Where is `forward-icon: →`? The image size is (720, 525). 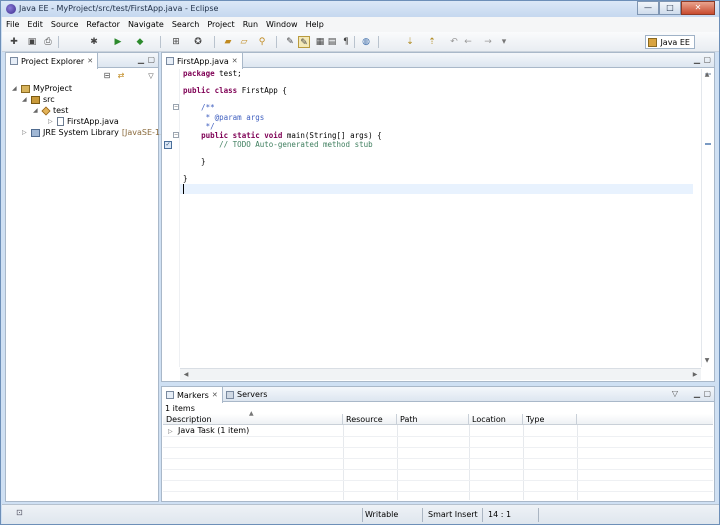 forward-icon: → is located at coordinates (488, 42).